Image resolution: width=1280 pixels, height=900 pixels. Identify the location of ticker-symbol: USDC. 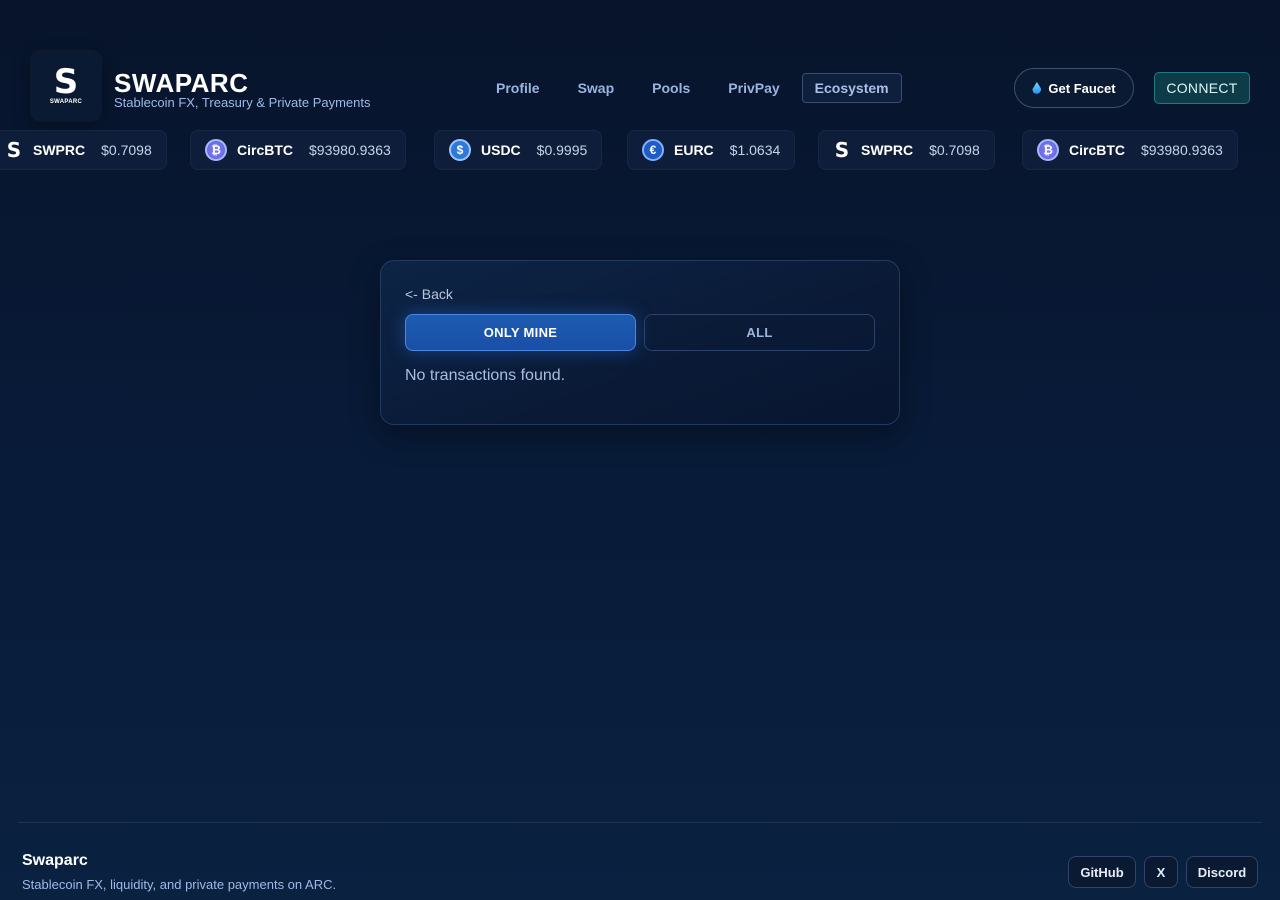
(501, 150).